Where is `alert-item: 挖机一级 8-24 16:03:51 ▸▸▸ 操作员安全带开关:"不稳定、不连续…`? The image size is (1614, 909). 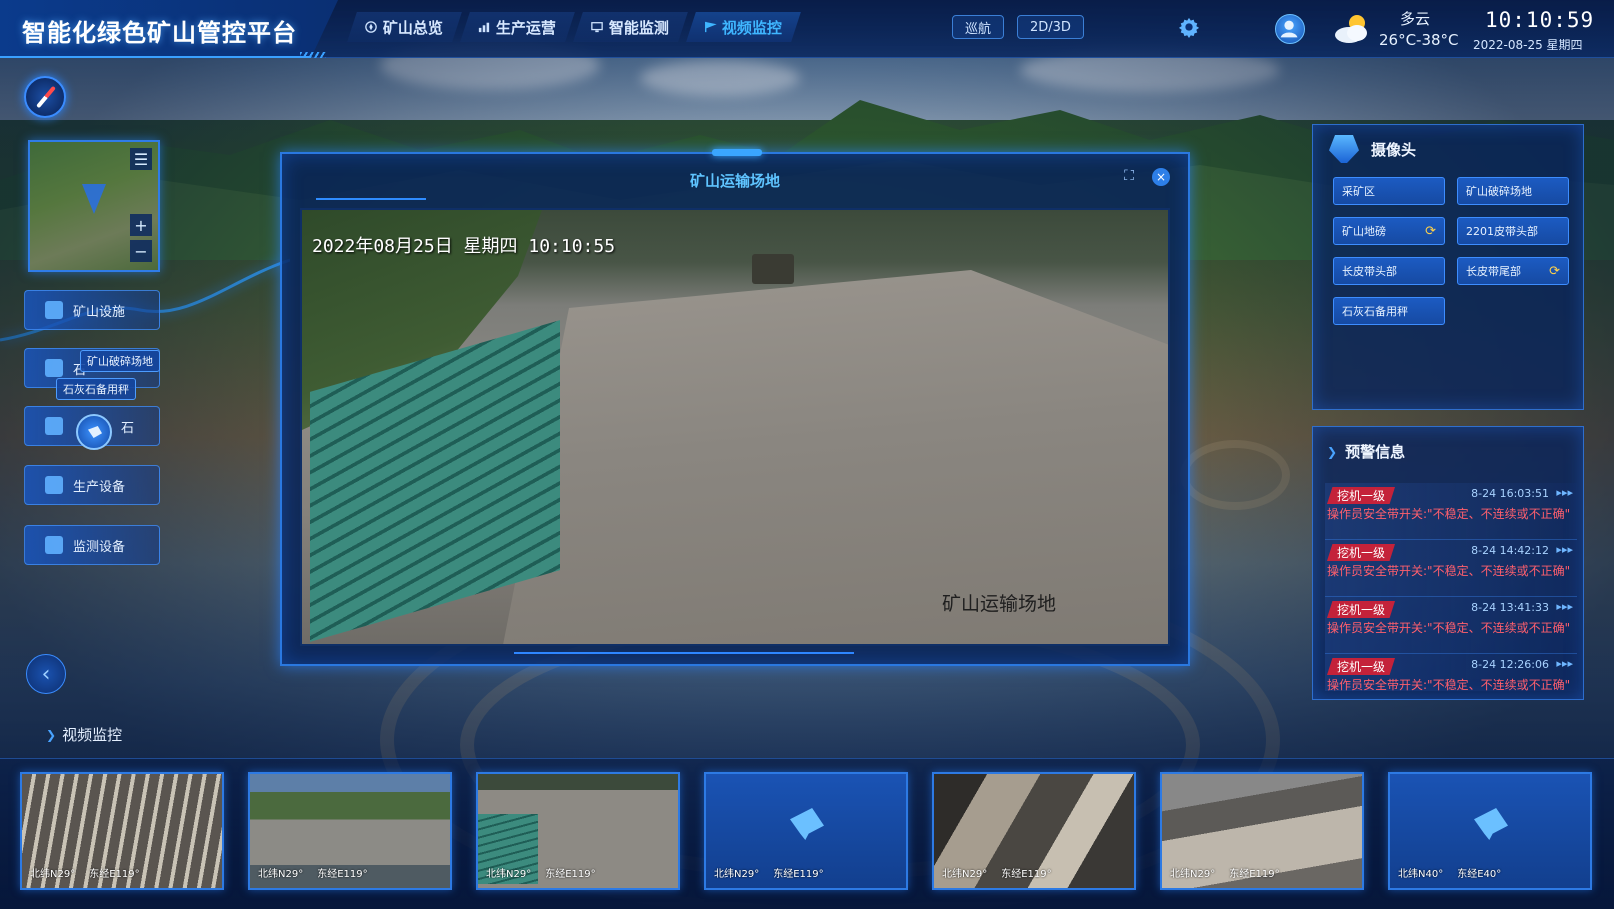 alert-item: 挖机一级 8-24 16:03:51 ▸▸▸ 操作员安全带开关:"不稳定、不连续… is located at coordinates (1451, 511).